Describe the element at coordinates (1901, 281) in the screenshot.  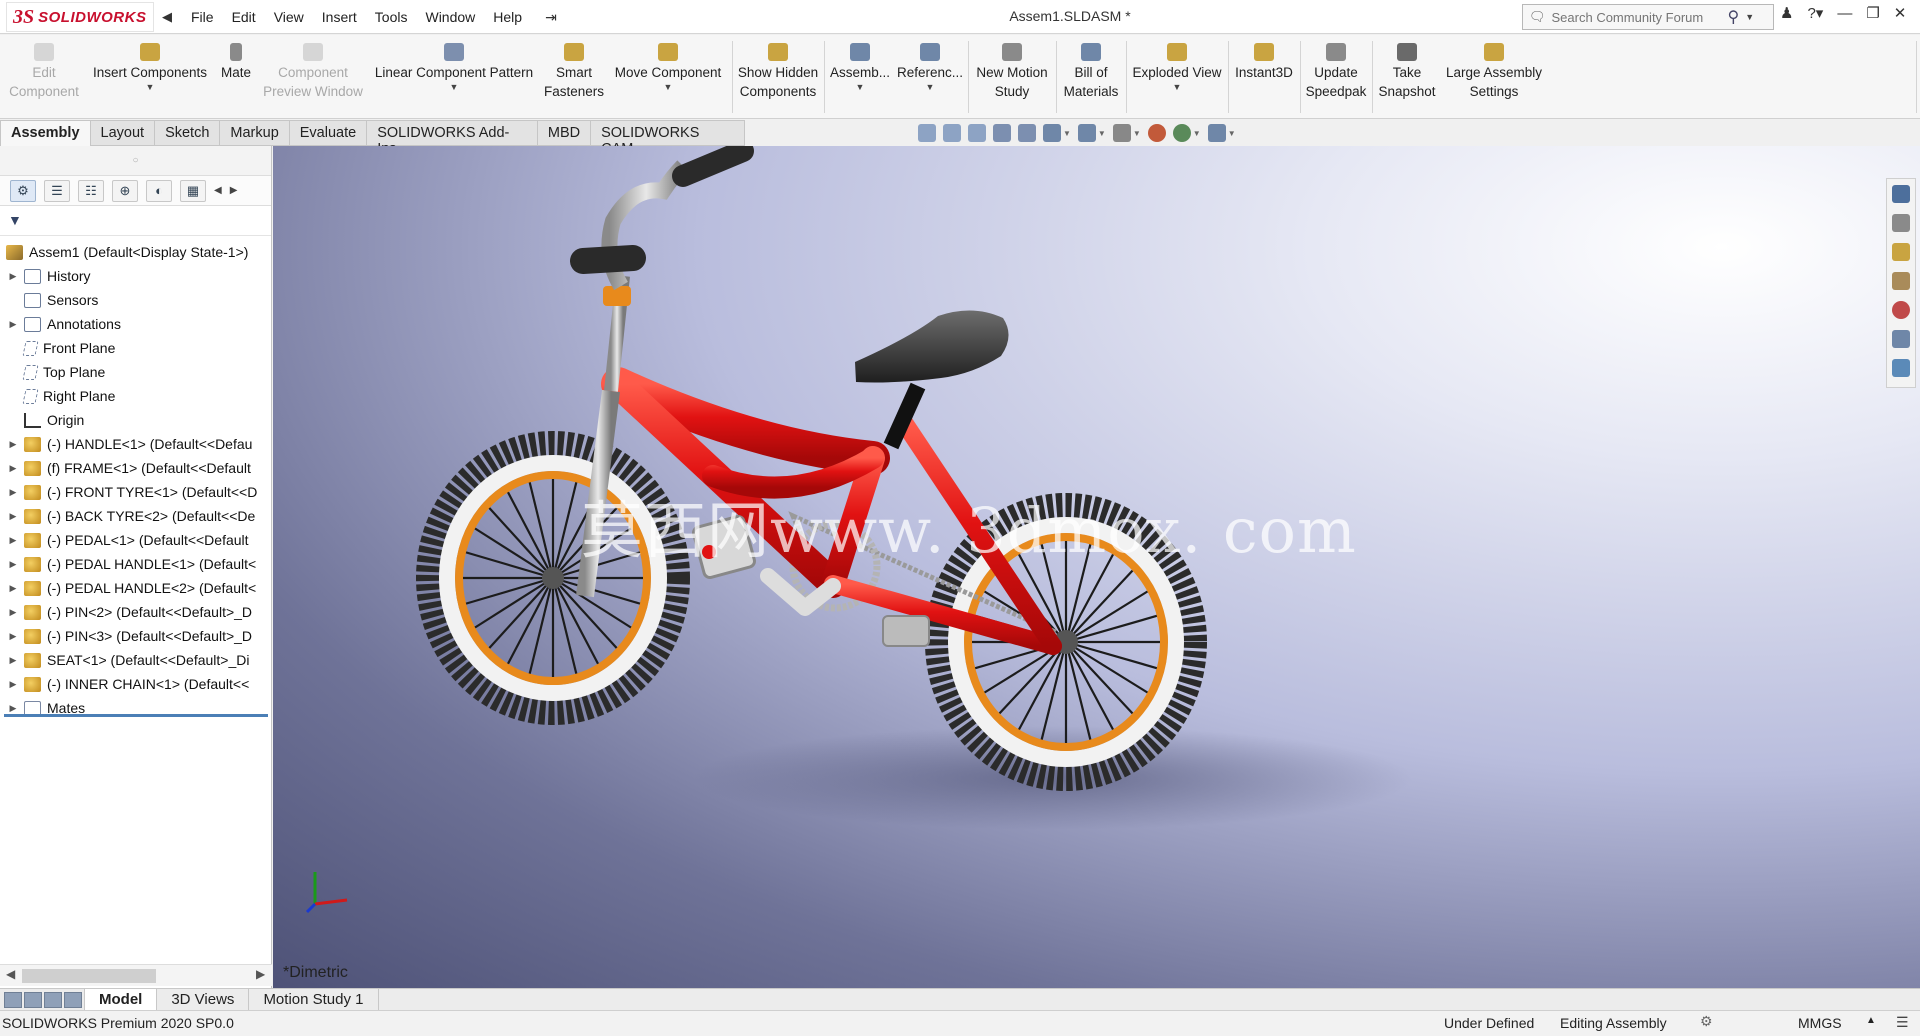
I see `view-palette-icon` at that location.